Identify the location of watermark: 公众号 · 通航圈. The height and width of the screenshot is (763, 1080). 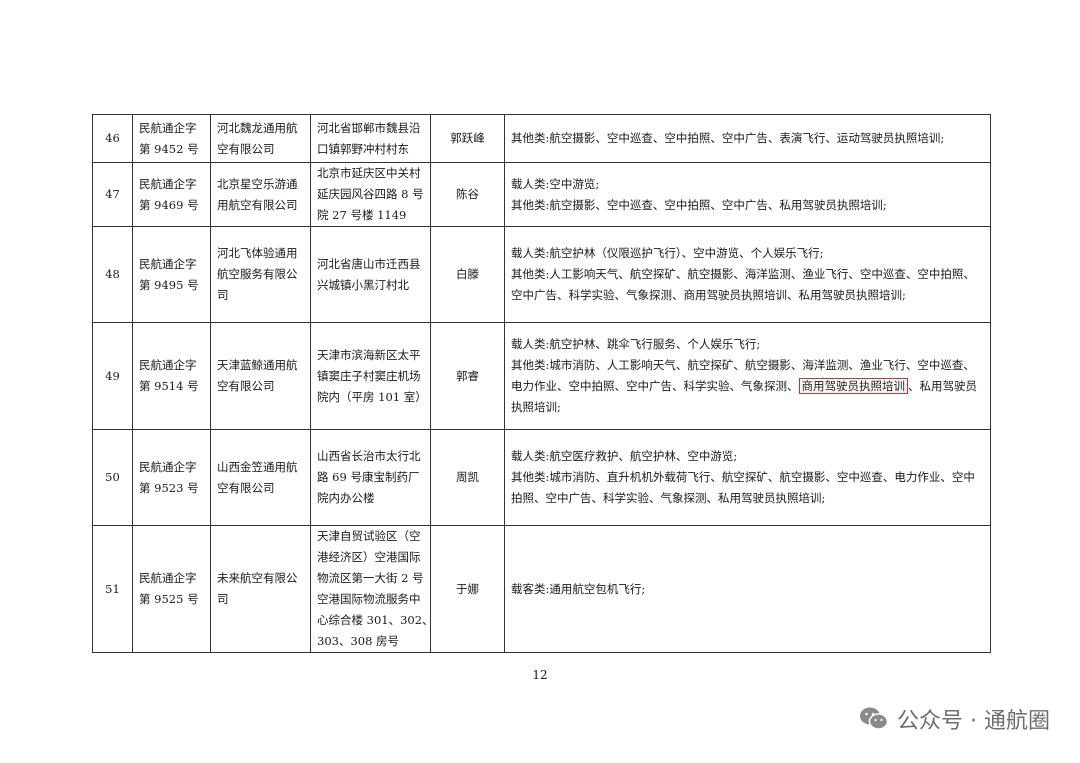
(954, 719).